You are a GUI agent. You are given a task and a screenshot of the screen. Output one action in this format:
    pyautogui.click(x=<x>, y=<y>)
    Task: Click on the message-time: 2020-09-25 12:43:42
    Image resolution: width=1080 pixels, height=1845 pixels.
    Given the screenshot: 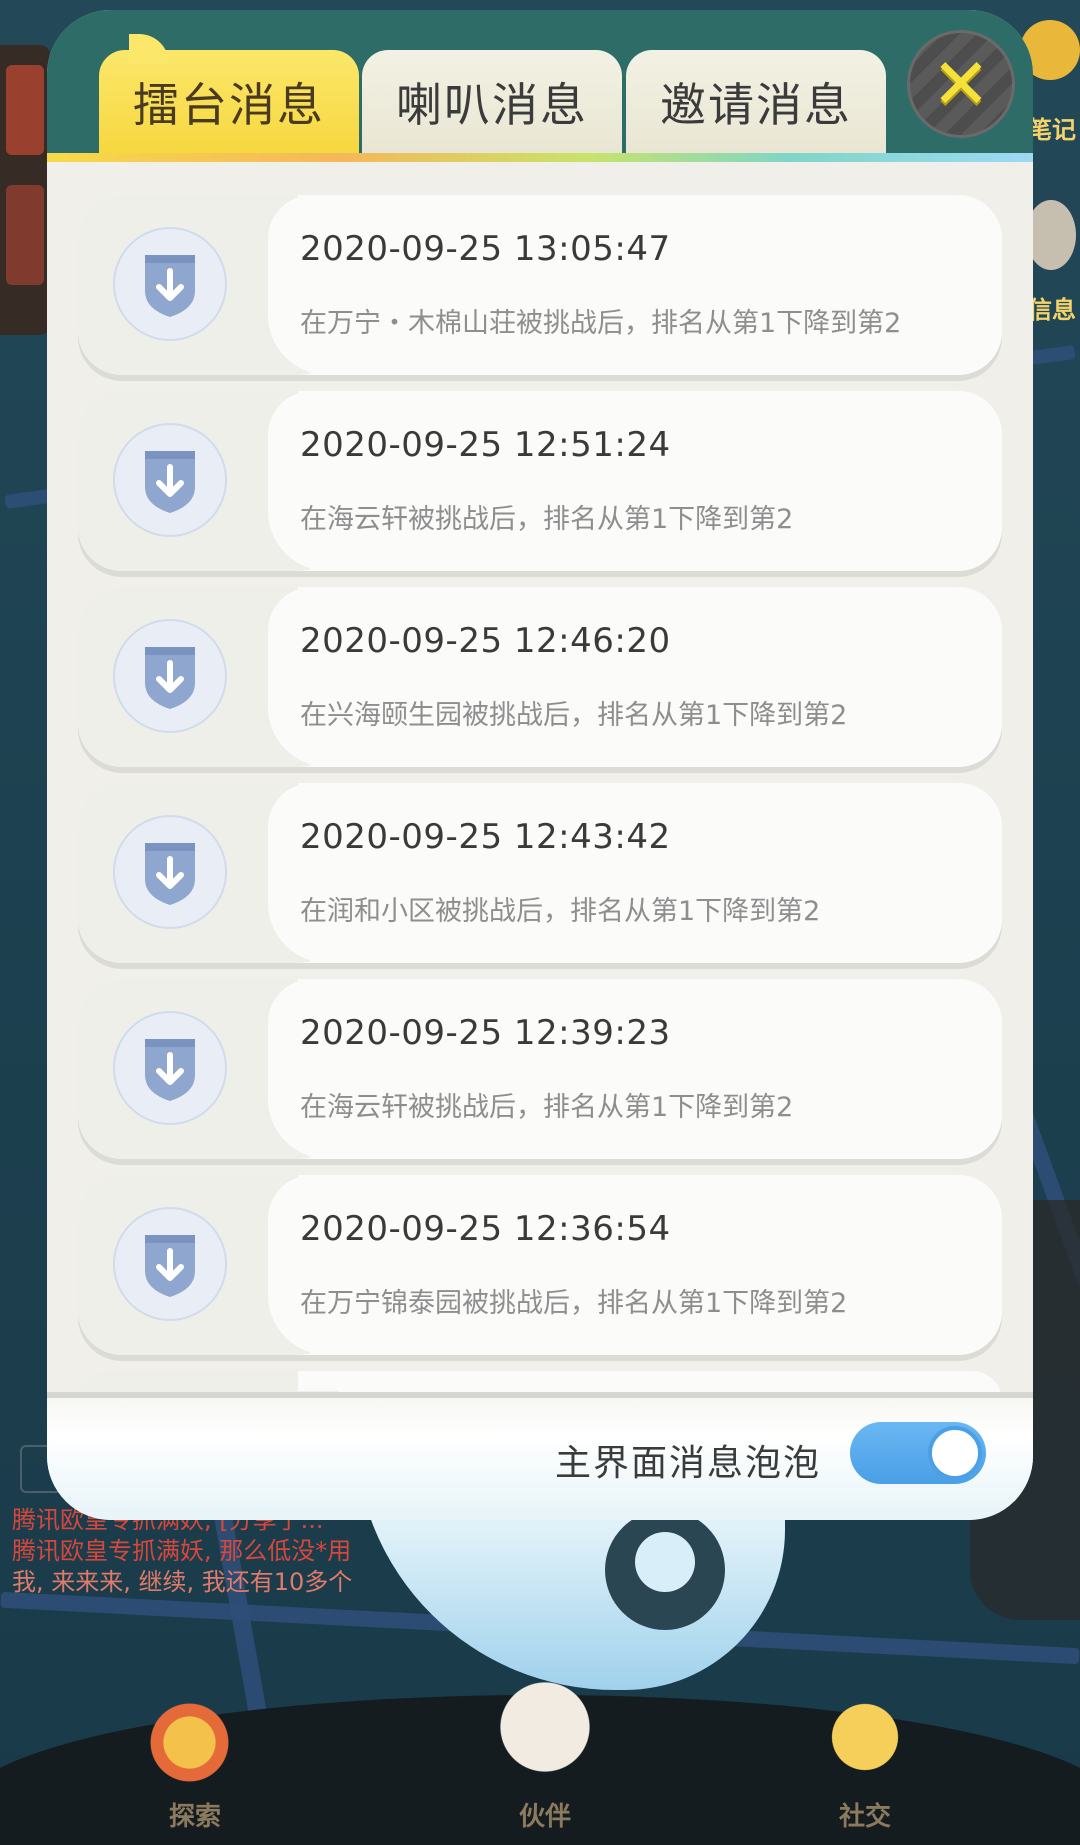 What is the action you would take?
    pyautogui.click(x=485, y=837)
    